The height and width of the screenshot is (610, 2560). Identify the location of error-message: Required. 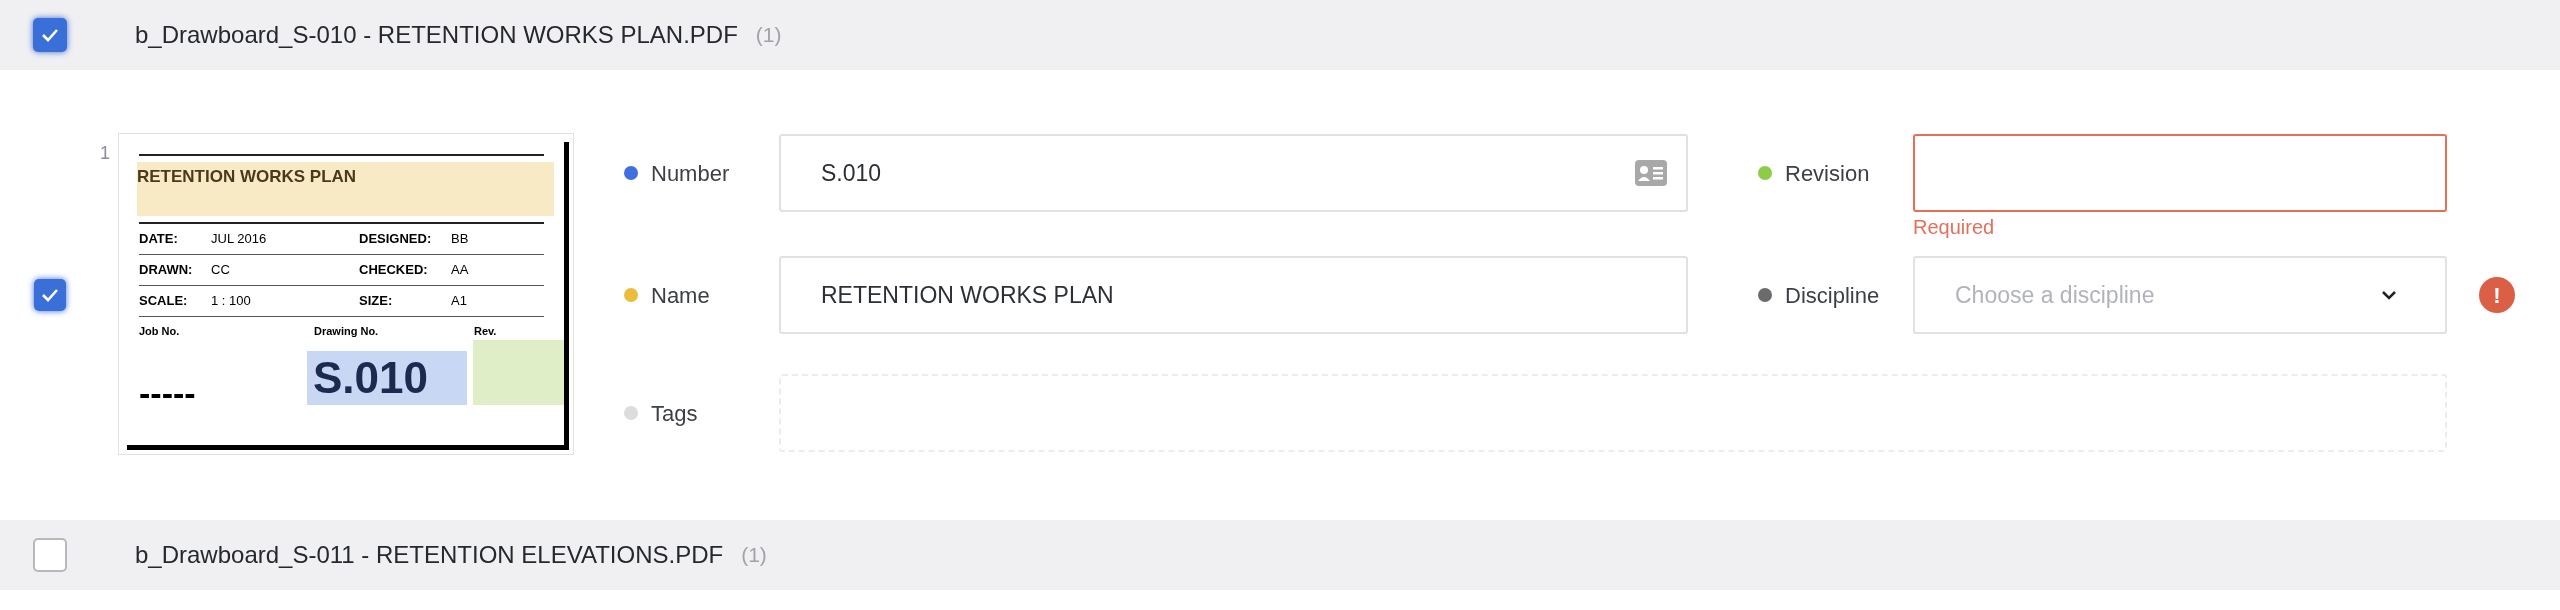
(1954, 227).